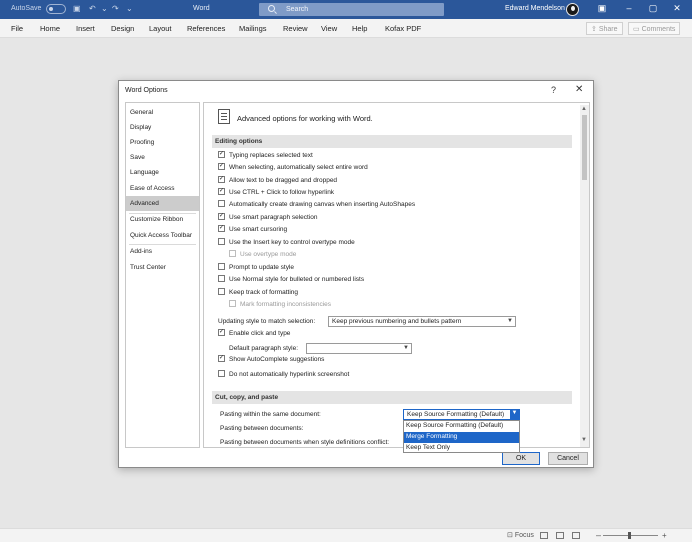 The image size is (692, 542). I want to click on nav-item-language: Language, so click(162, 172).